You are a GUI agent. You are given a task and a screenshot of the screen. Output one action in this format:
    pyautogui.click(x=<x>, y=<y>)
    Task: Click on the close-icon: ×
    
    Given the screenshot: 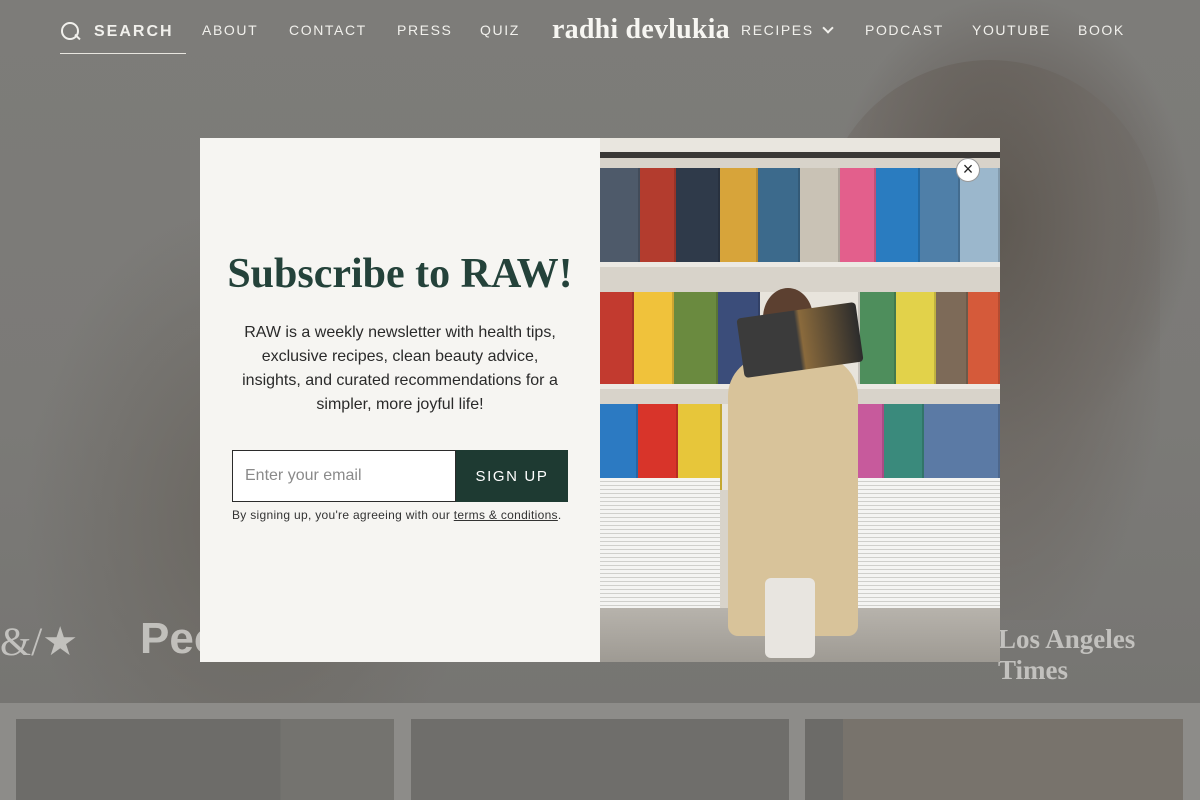 What is the action you would take?
    pyautogui.click(x=968, y=169)
    